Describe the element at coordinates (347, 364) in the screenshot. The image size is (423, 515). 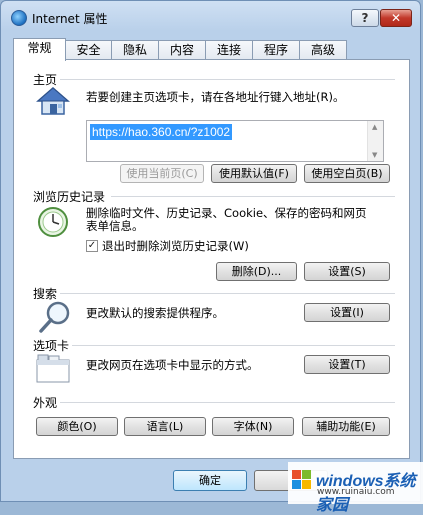
I see `tabs-settings-button: 设置(T)` at that location.